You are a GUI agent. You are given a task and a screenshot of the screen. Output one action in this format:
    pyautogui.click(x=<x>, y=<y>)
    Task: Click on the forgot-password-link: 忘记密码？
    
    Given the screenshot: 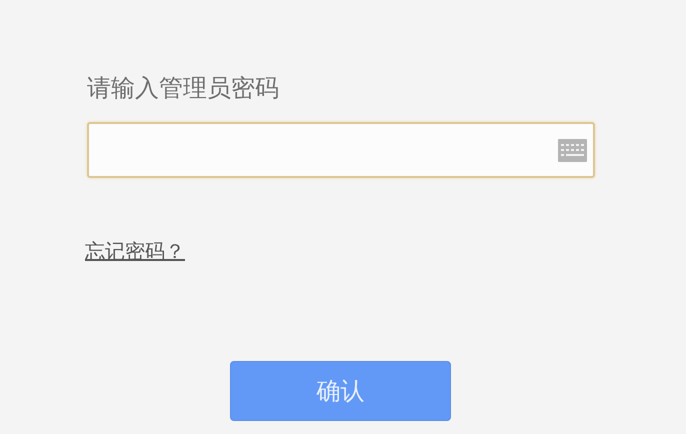 What is the action you would take?
    pyautogui.click(x=135, y=251)
    